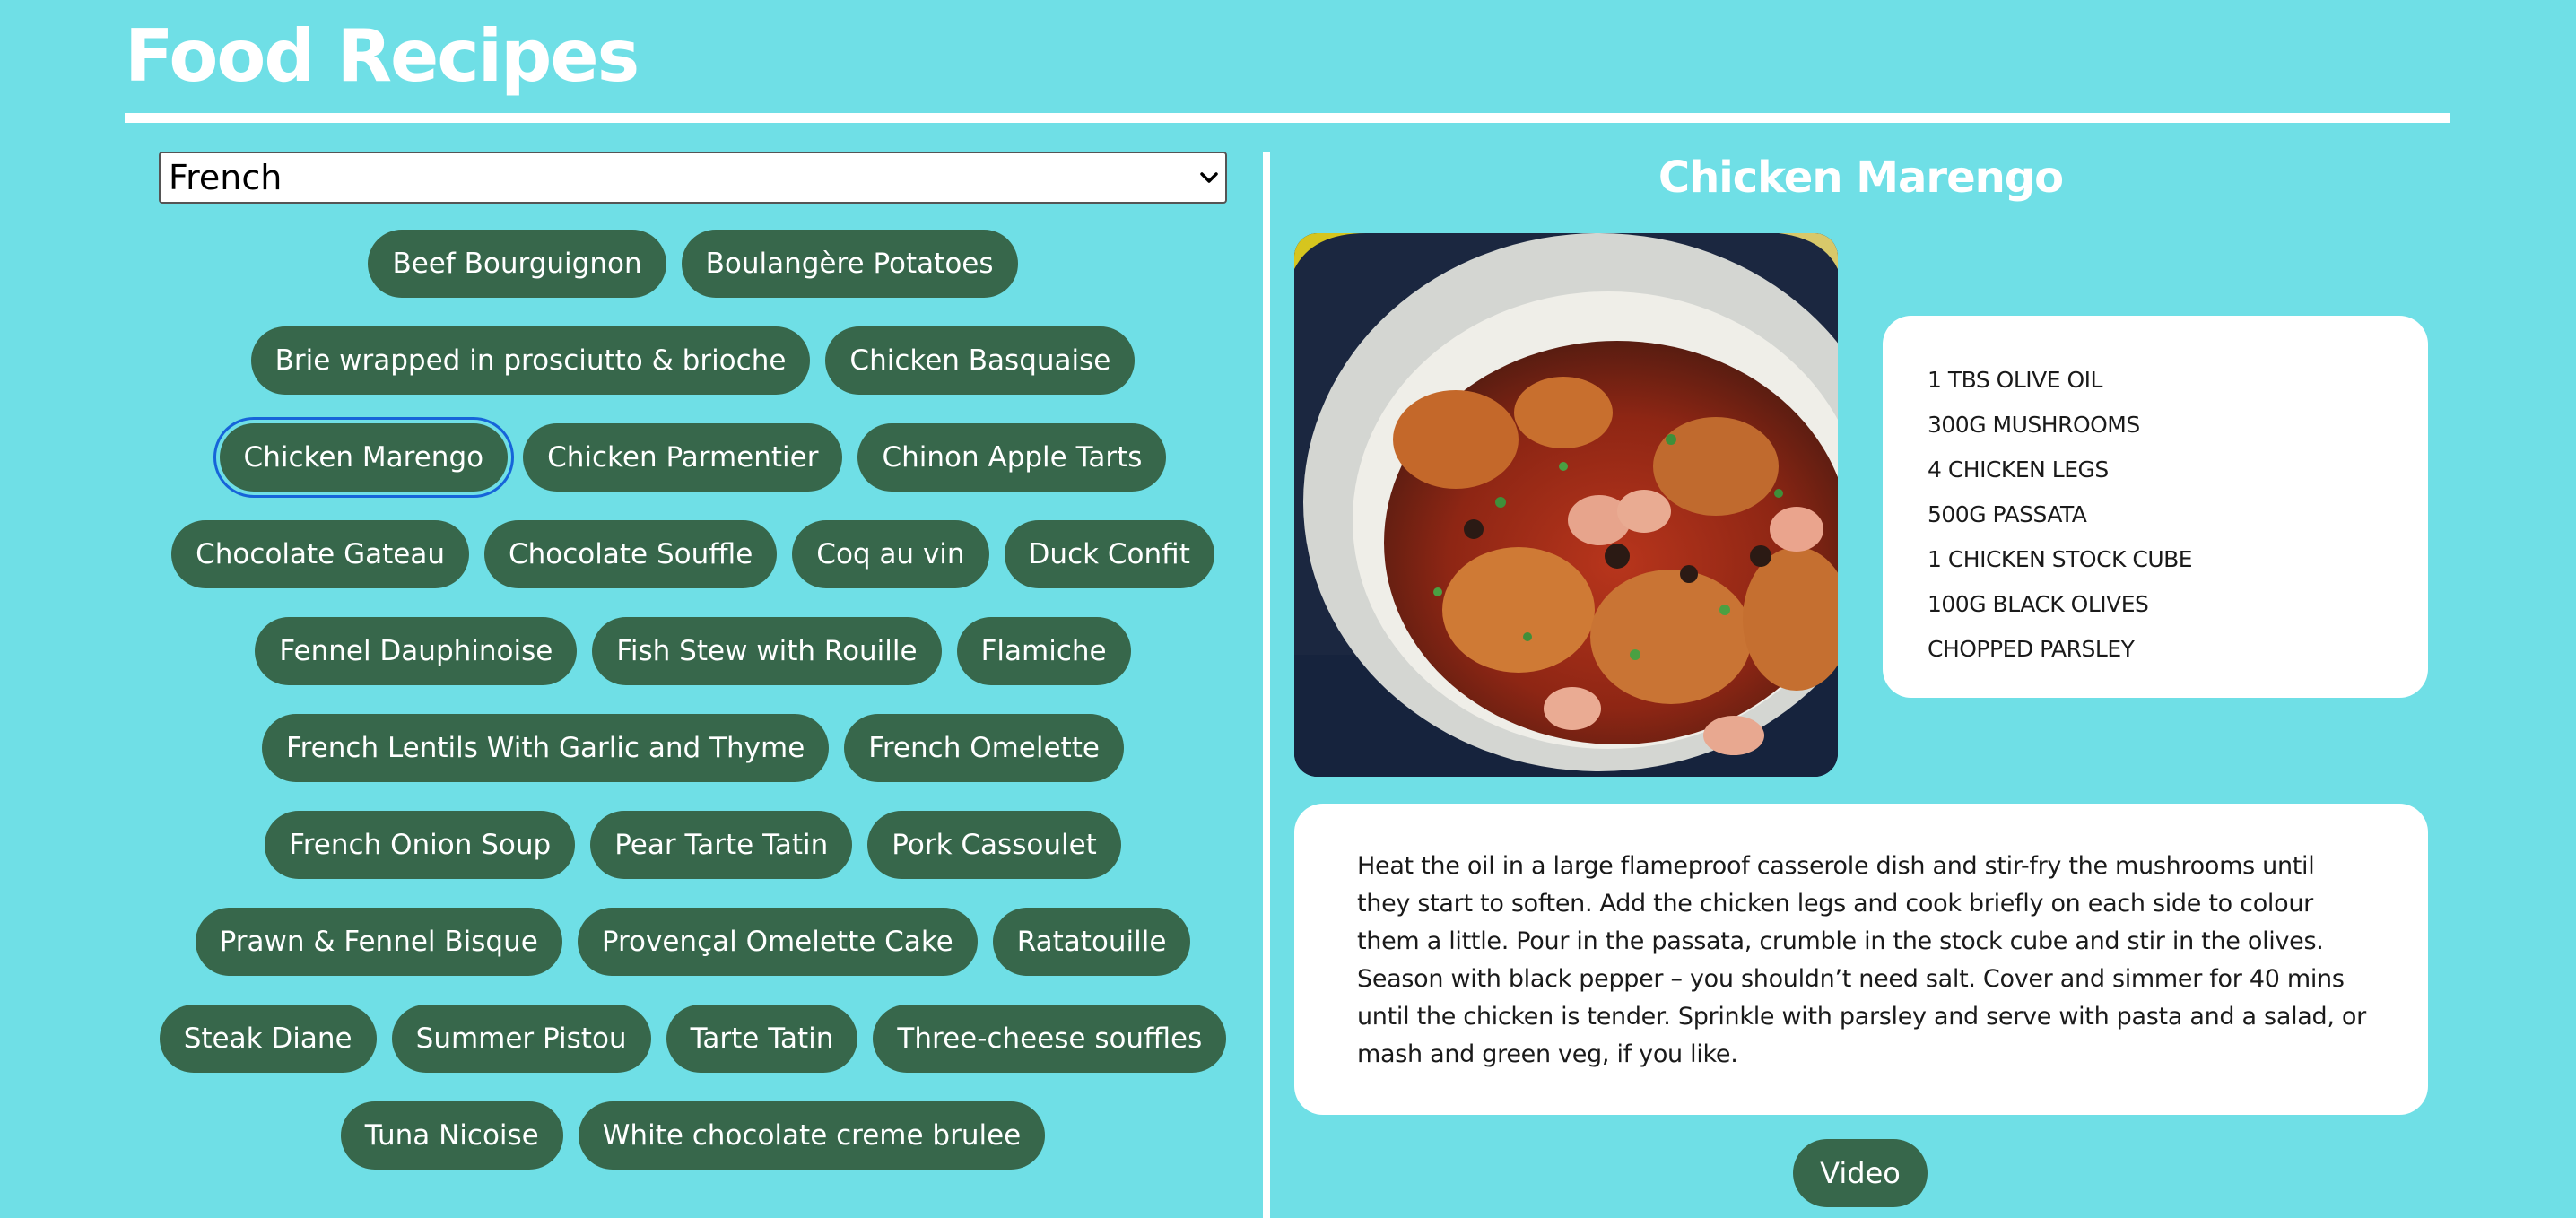 The width and height of the screenshot is (2576, 1218). Describe the element at coordinates (378, 942) in the screenshot. I see `recipe-button: Prawn & Fennel Bisque` at that location.